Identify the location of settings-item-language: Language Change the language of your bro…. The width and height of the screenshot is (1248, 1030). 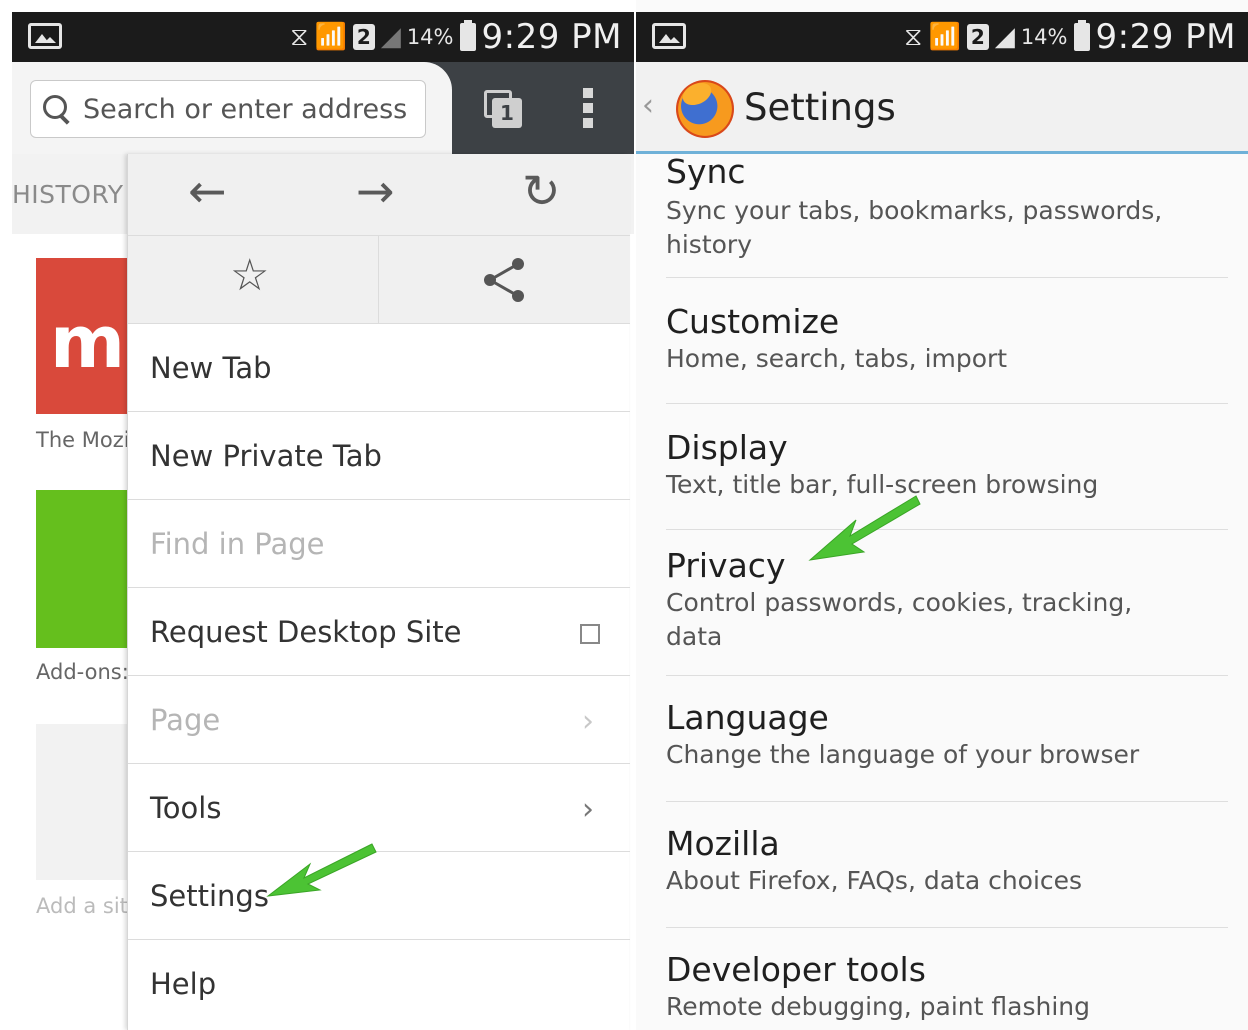
(947, 750).